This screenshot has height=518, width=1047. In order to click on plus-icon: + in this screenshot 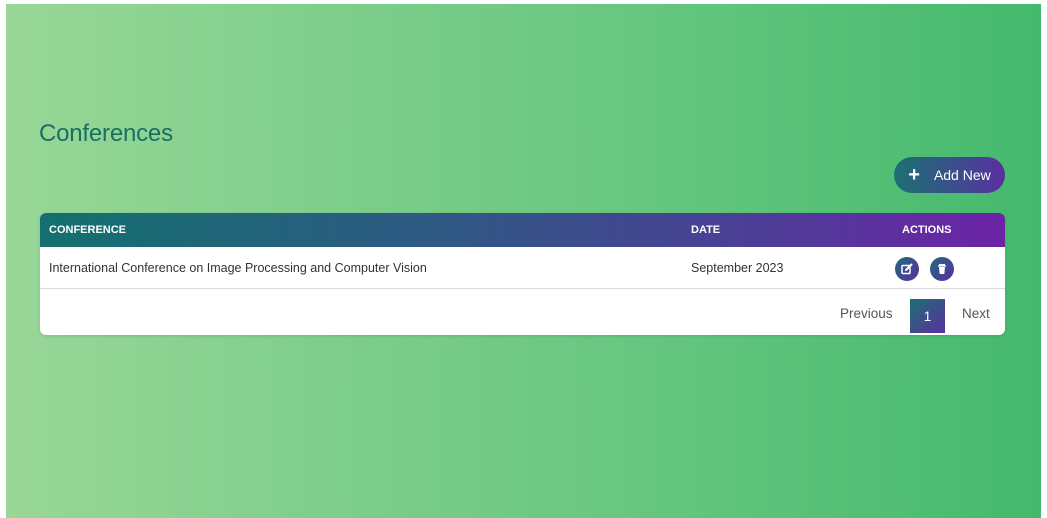, I will do `click(914, 175)`.